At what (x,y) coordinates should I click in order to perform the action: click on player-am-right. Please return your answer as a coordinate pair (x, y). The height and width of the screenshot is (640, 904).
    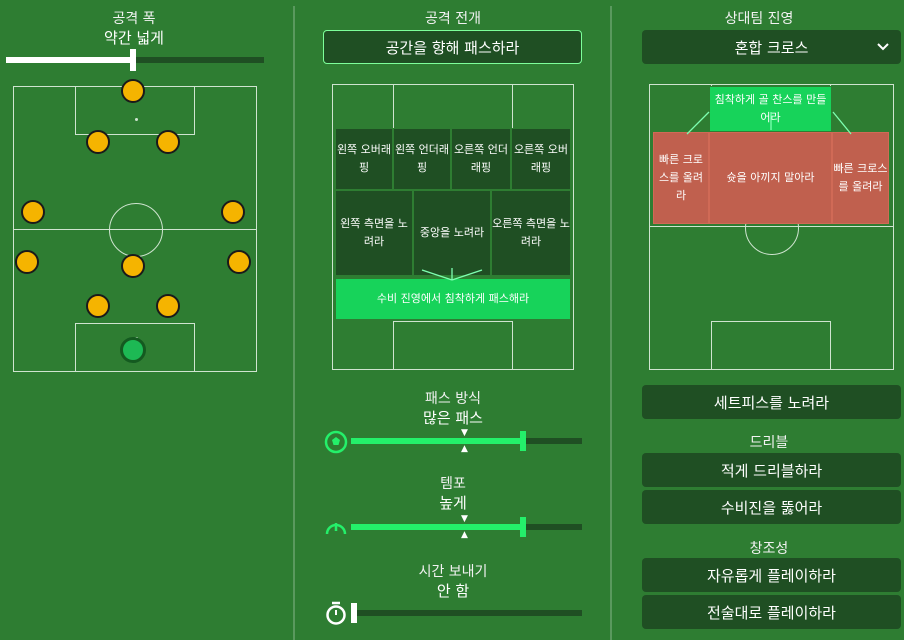
    Looking at the image, I should click on (168, 142).